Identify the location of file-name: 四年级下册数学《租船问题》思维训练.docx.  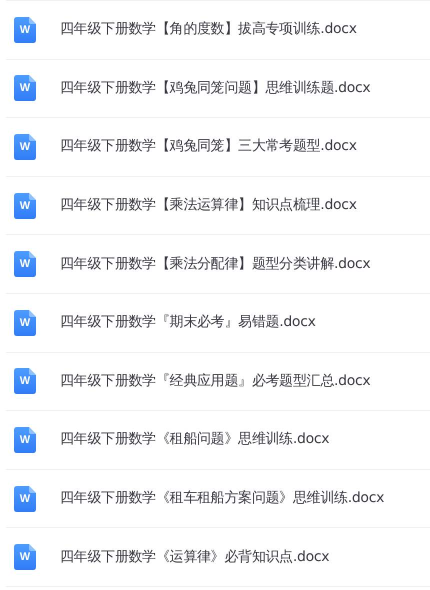
(195, 439).